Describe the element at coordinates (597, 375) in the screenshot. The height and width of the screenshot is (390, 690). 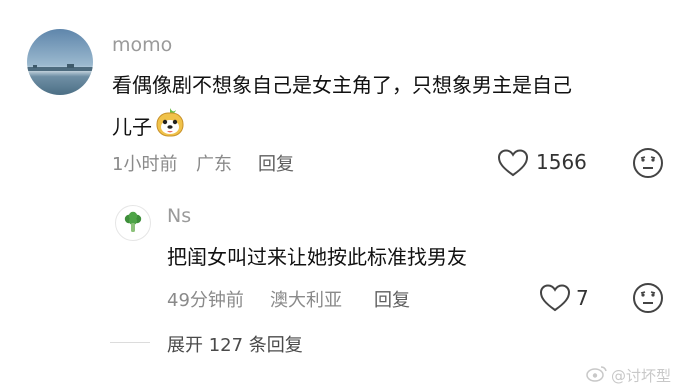
I see `weibo-logo-icon` at that location.